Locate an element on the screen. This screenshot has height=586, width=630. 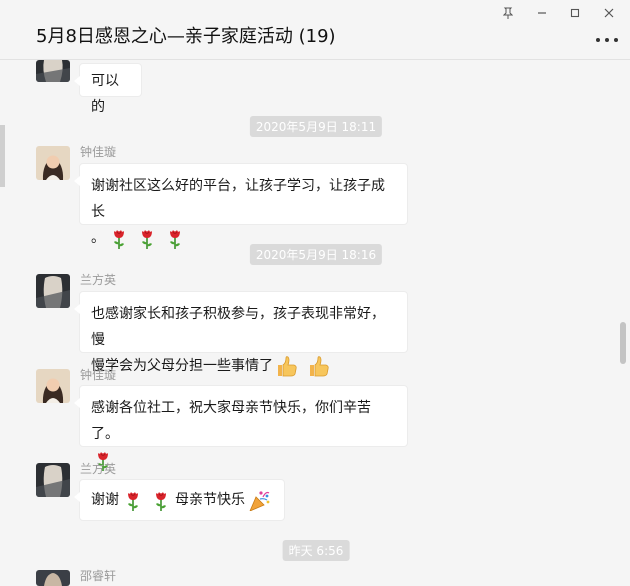
message-bubble: 谢谢 母亲节快乐 is located at coordinates (179, 500).